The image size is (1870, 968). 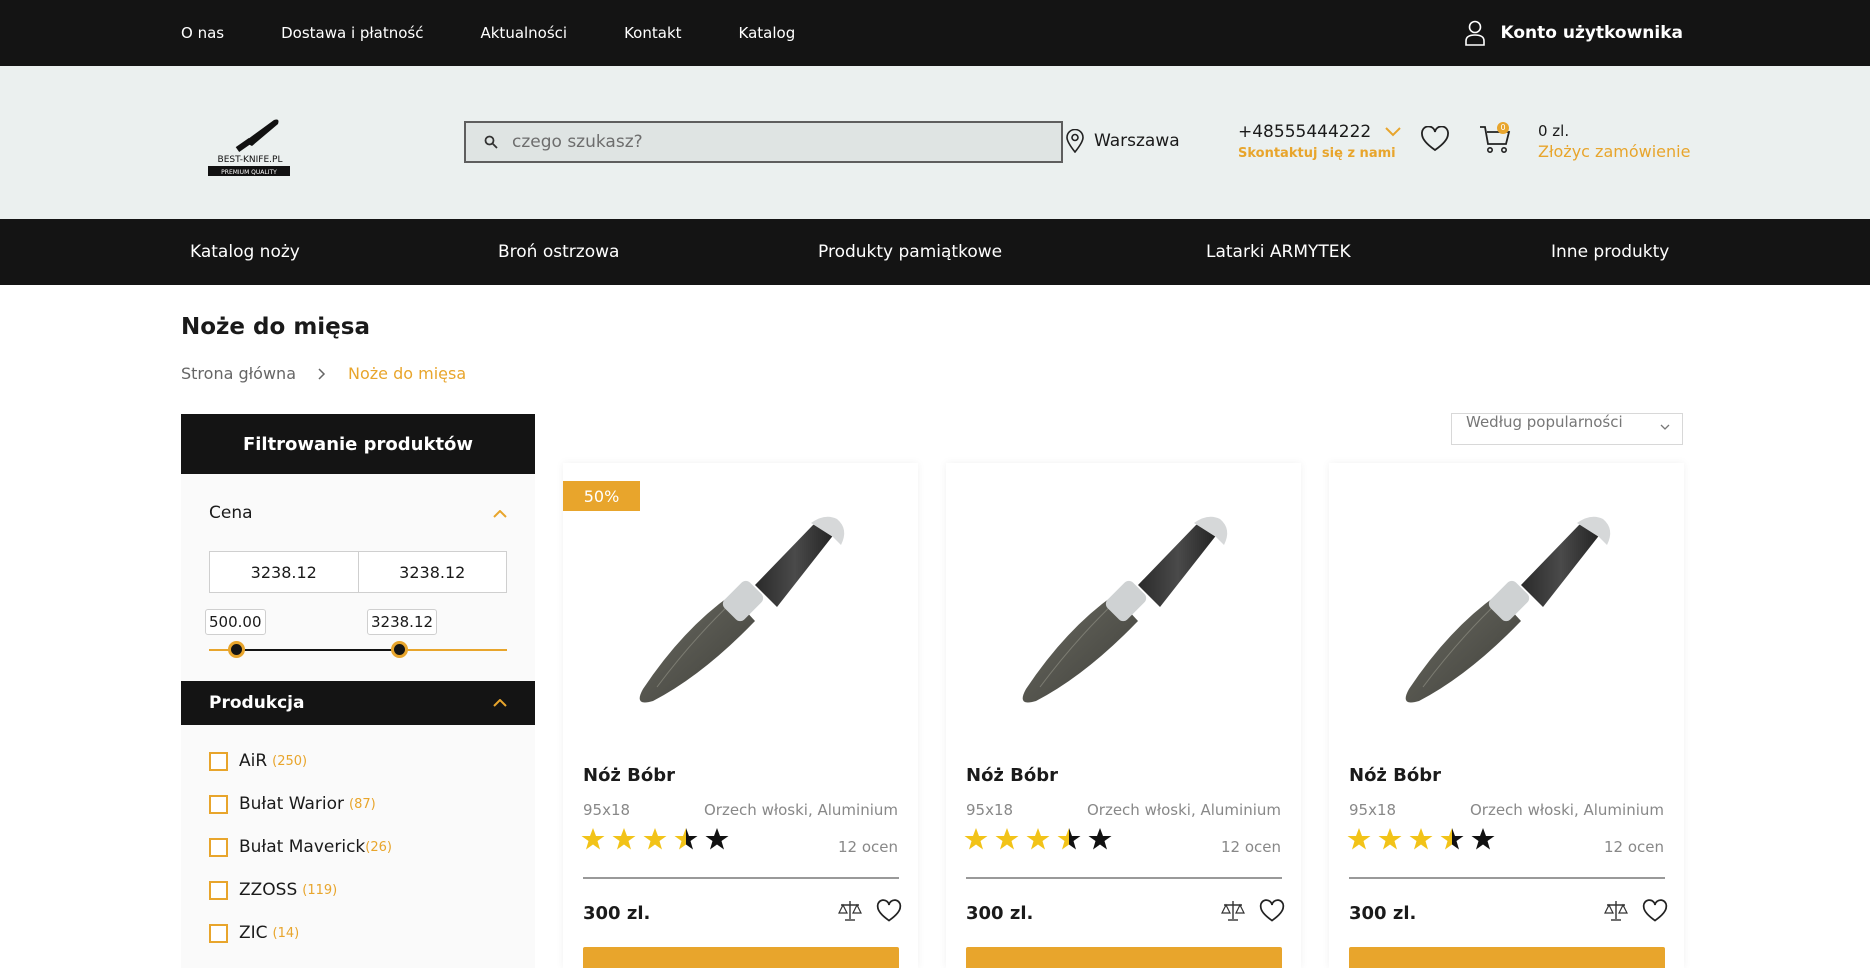 I want to click on contact-link: Skontaktuj się z nami, so click(x=1319, y=153).